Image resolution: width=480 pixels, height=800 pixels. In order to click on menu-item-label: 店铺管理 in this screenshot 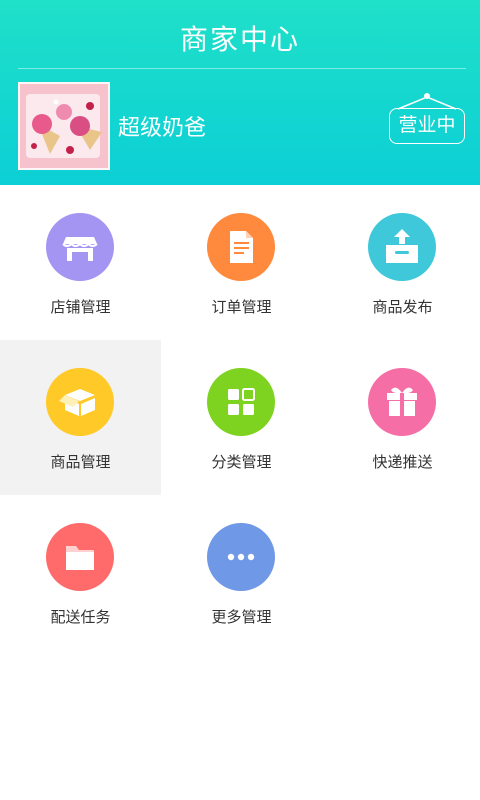, I will do `click(80, 307)`.